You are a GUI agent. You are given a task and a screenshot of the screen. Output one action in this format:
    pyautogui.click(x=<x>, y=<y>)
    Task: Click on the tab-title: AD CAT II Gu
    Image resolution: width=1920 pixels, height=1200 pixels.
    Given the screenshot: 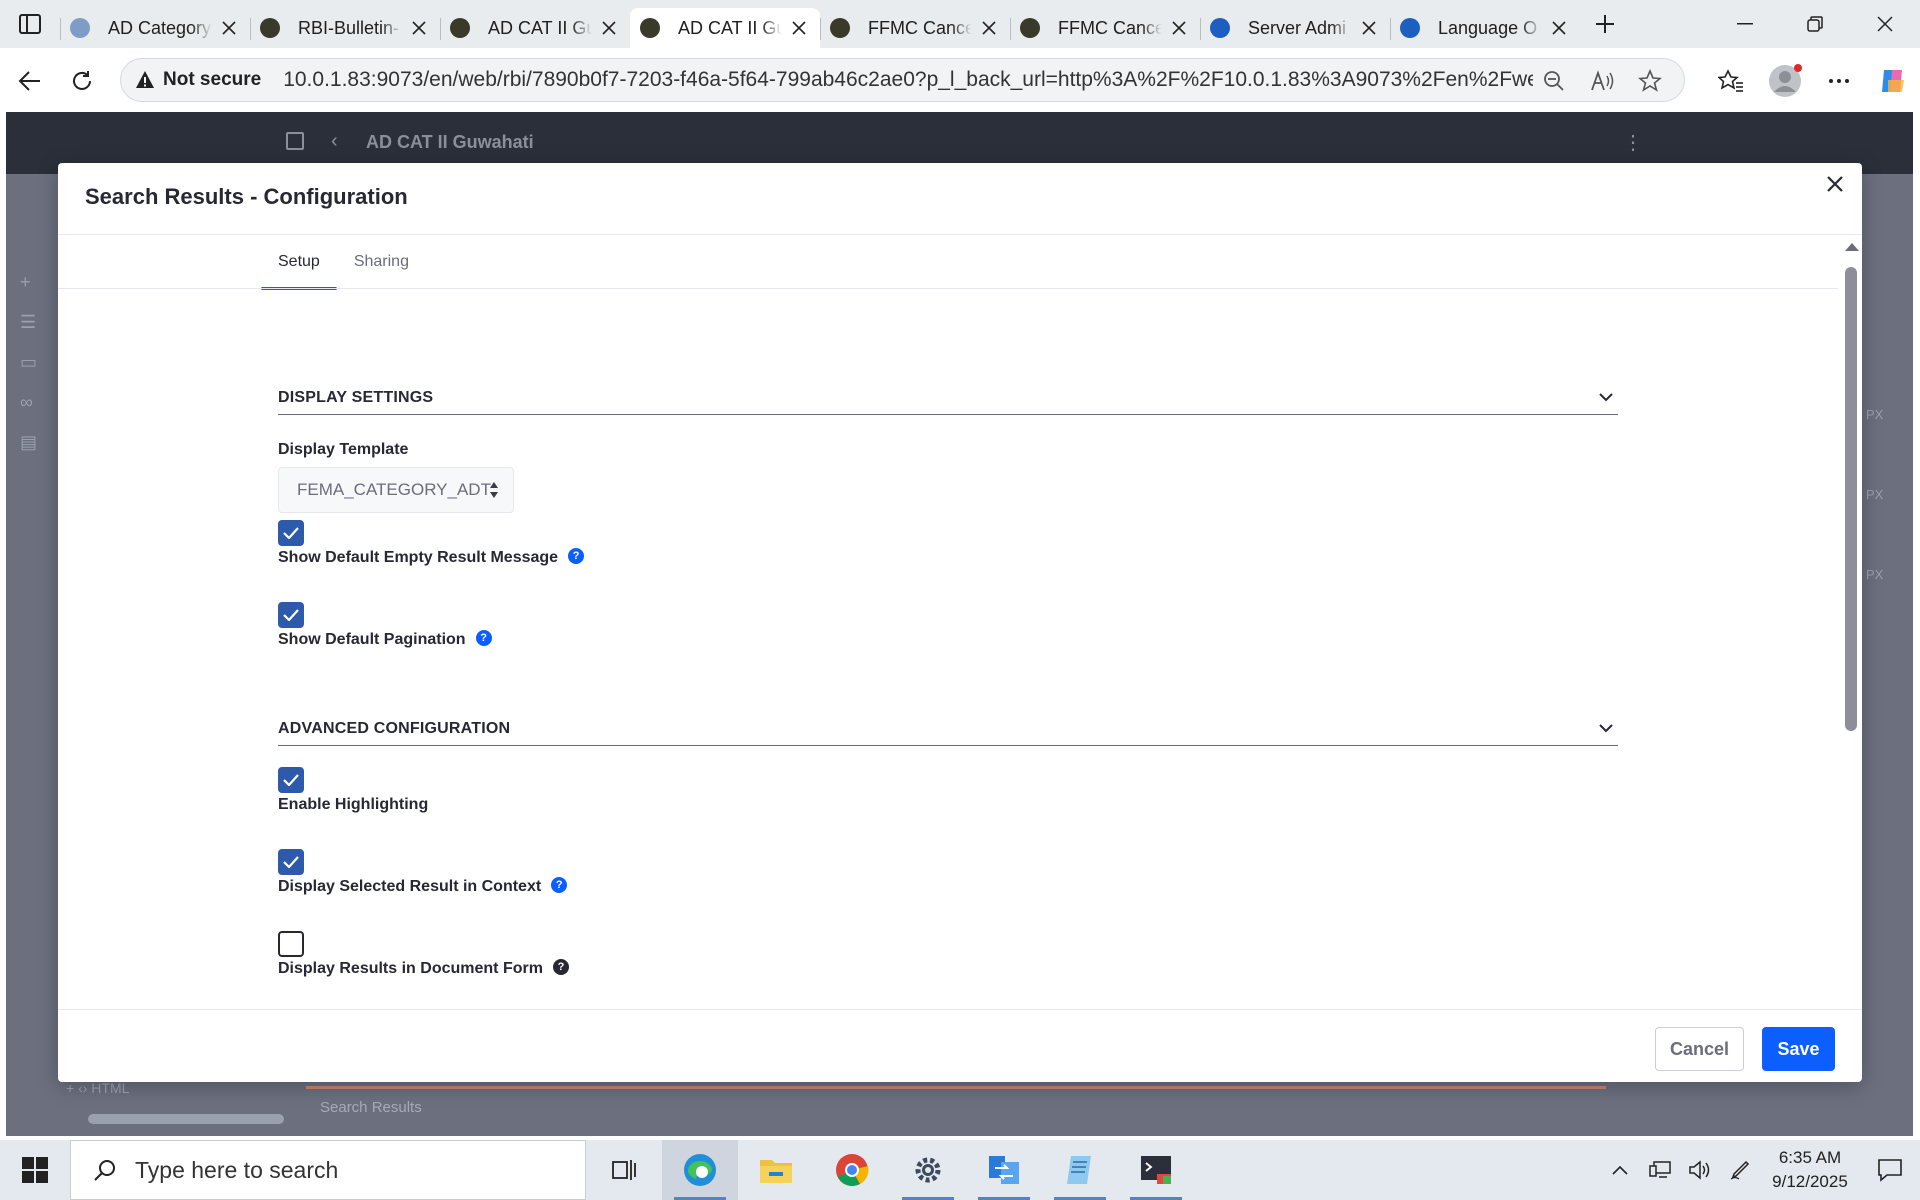 What is the action you would take?
    pyautogui.click(x=730, y=27)
    